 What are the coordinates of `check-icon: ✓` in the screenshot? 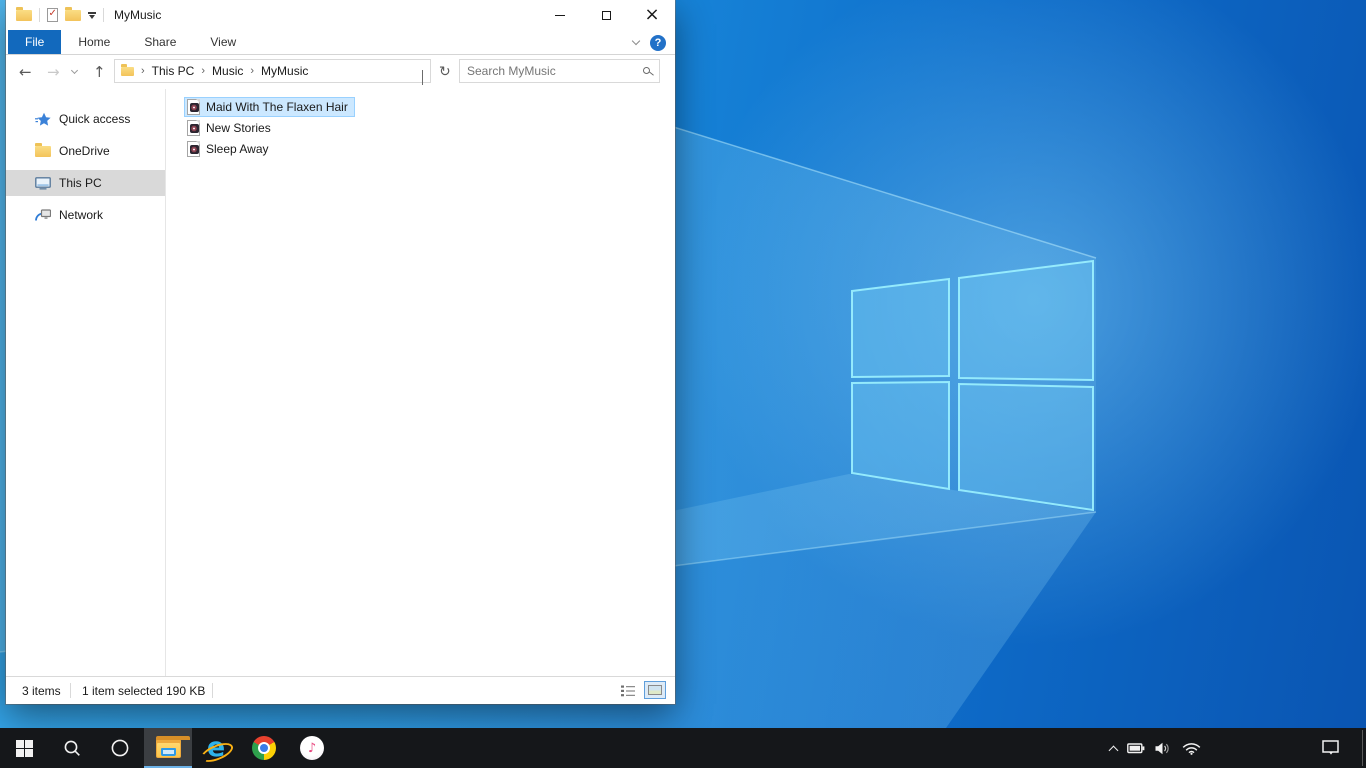 It's located at (52, 13).